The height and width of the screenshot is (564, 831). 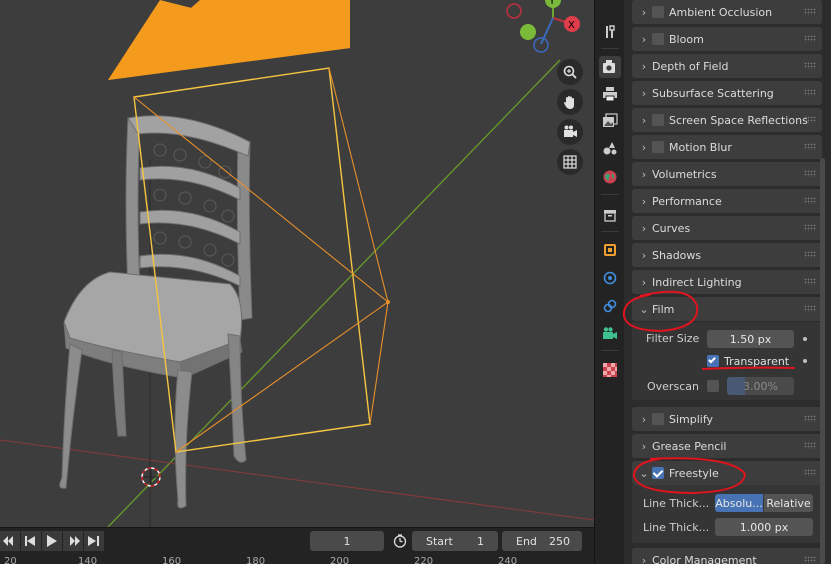 I want to click on panel-motion-blur: › Motion Blur, so click(x=727, y=147).